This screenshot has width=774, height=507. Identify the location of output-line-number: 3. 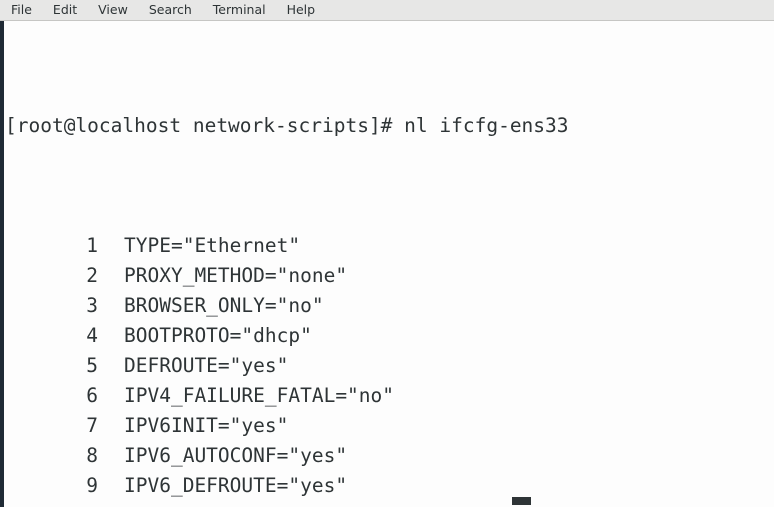
(92, 305).